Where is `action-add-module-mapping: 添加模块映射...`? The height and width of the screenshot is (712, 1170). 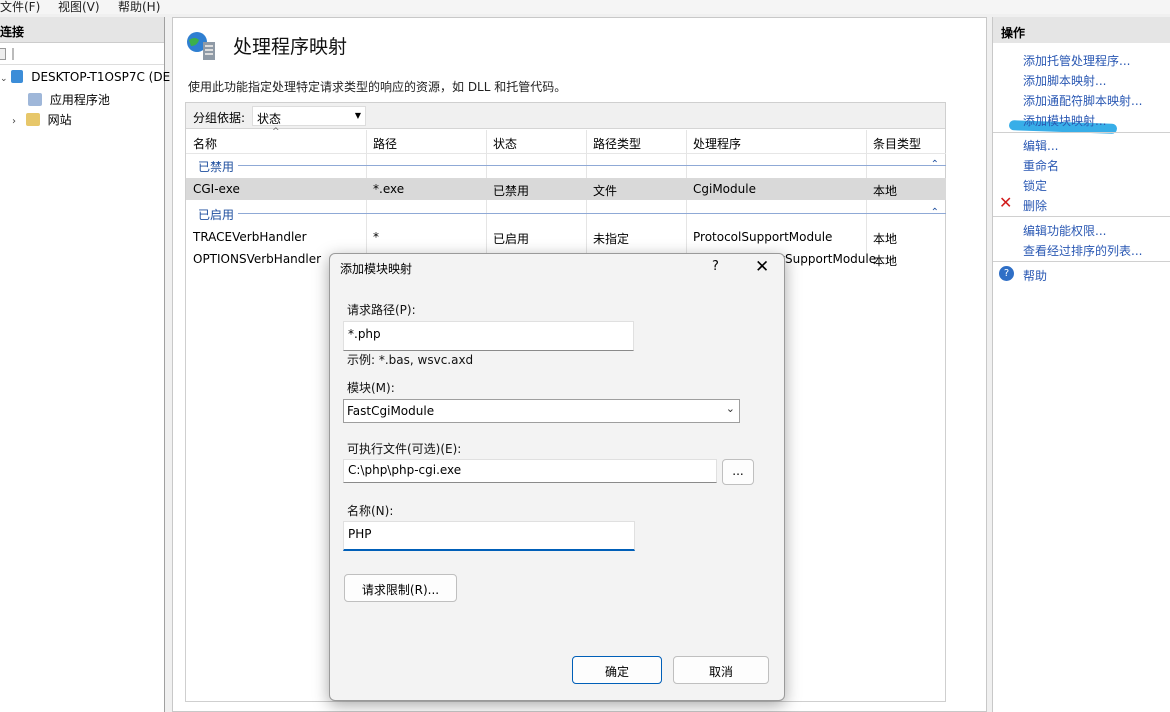 action-add-module-mapping: 添加模块映射... is located at coordinates (1064, 120).